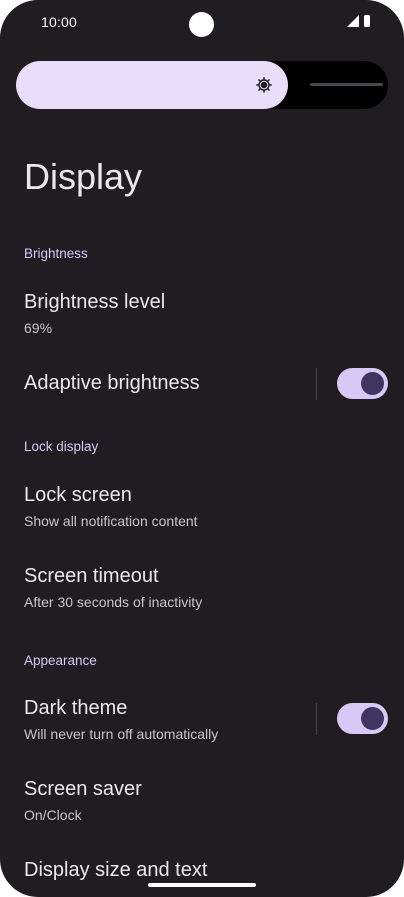  I want to click on brightness-level-title: Brightness level, so click(95, 302).